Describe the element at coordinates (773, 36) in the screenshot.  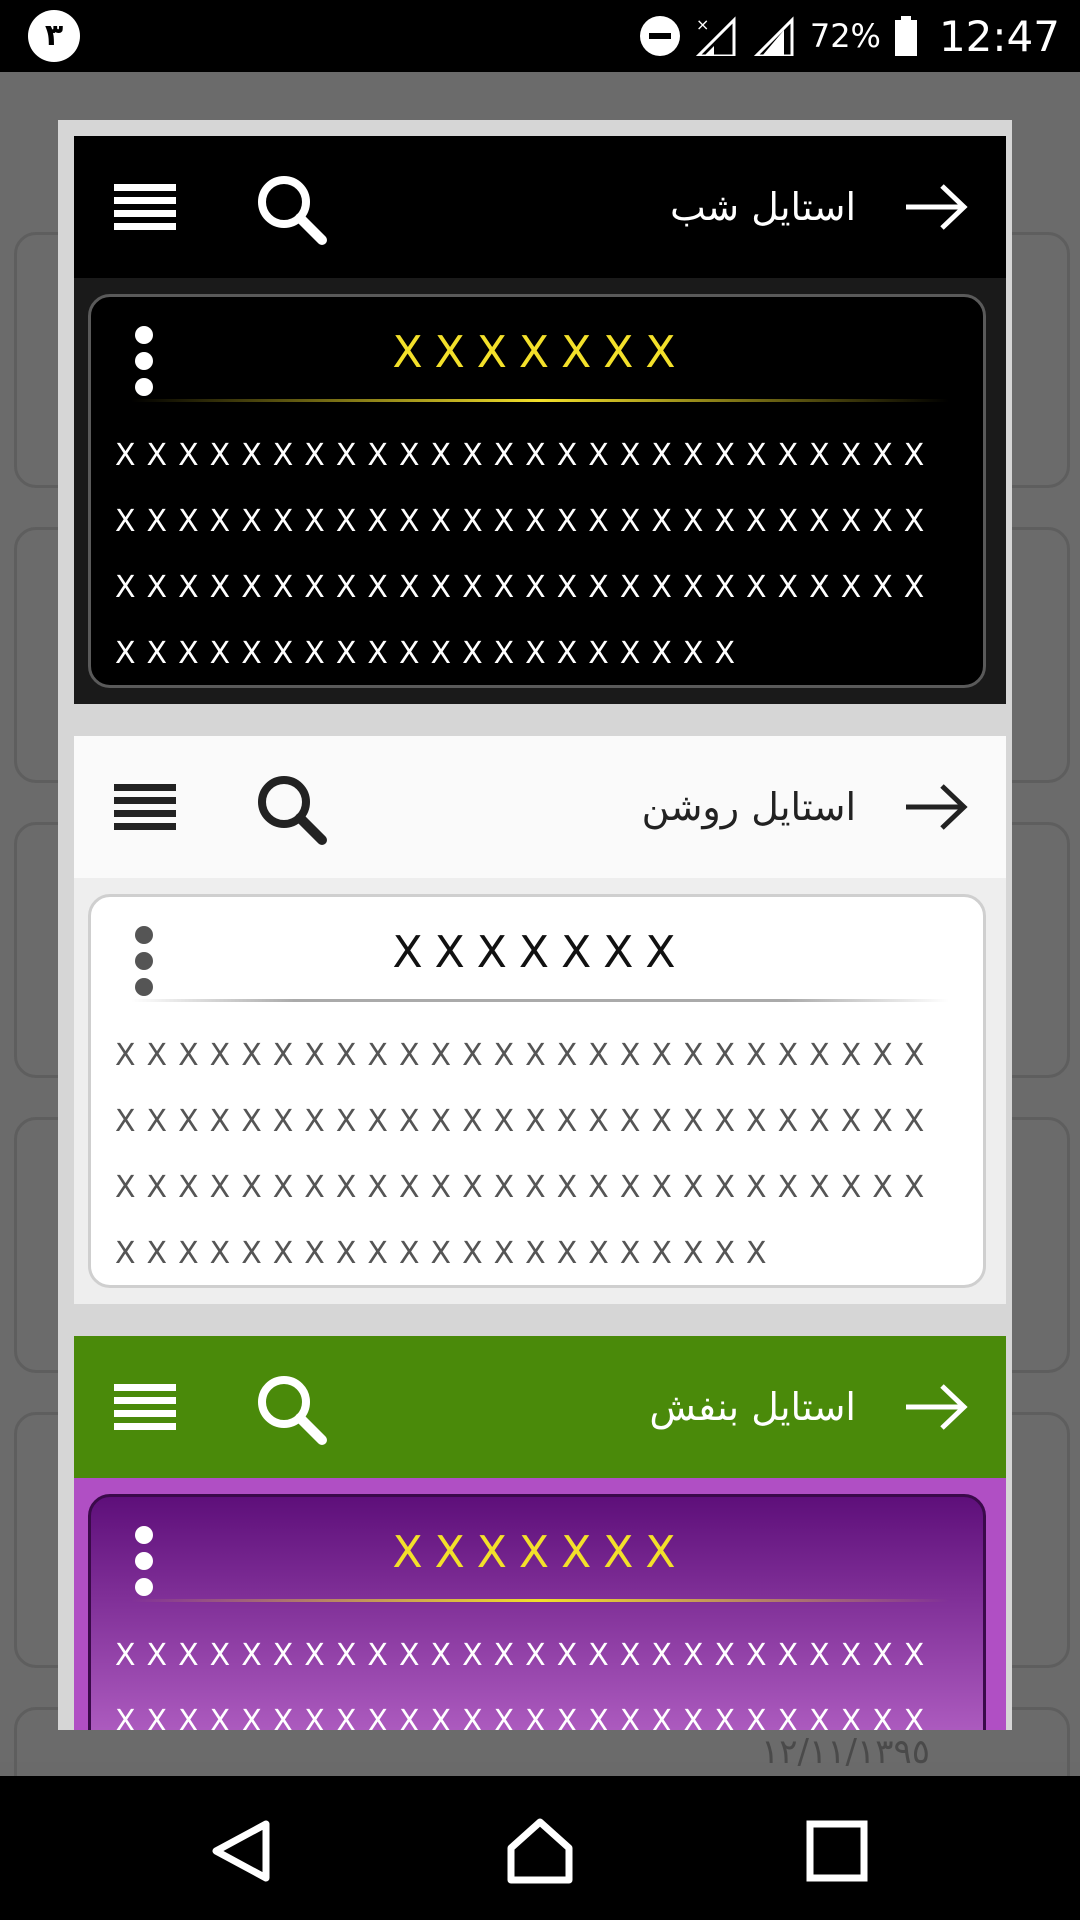
I see `signal-icon` at that location.